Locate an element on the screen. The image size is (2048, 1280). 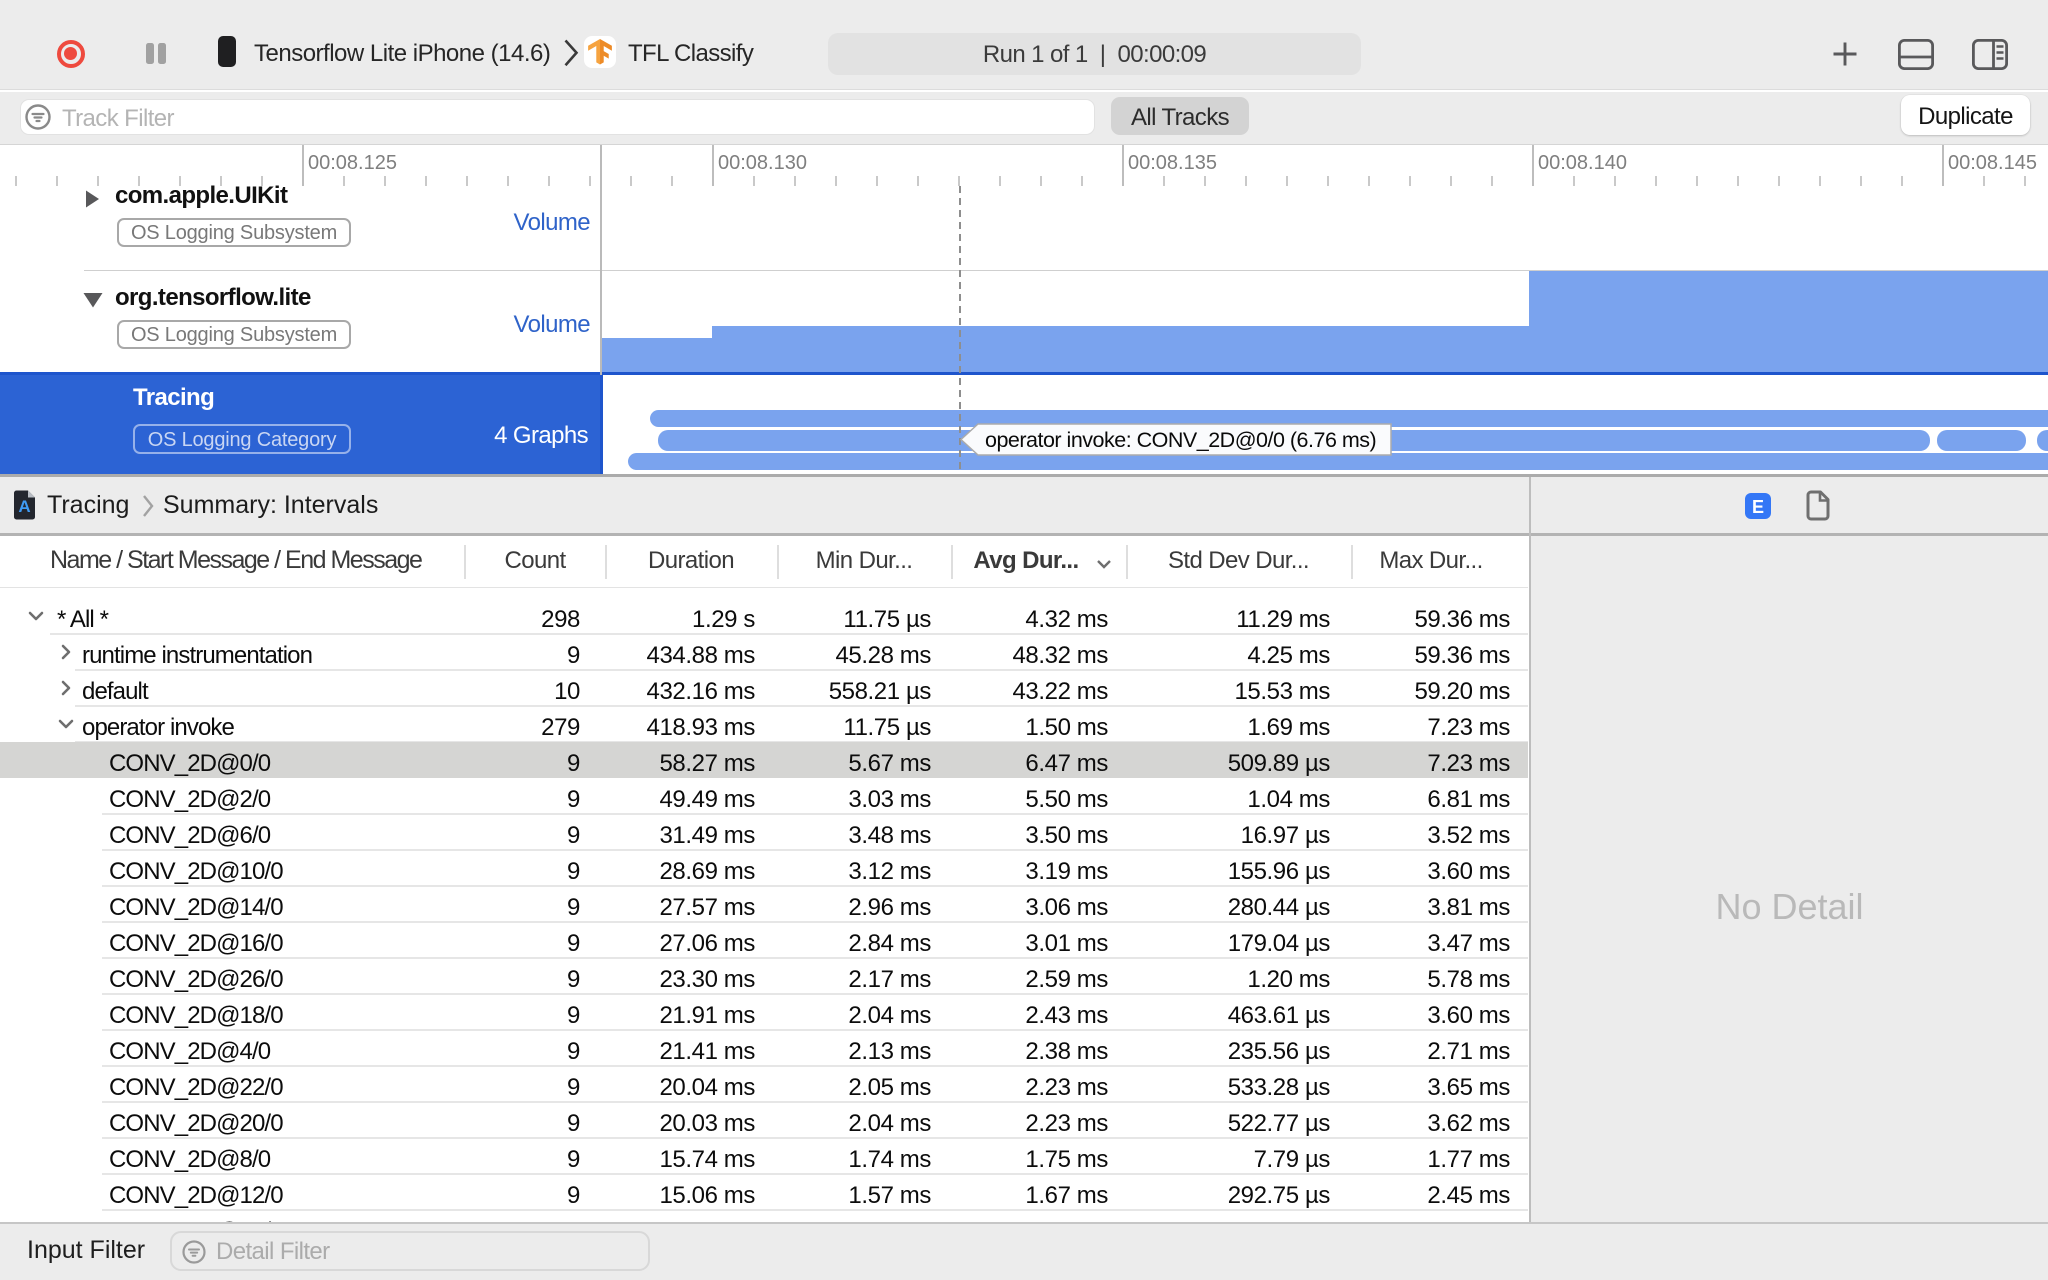
svg-text: A is located at coordinates (24, 506).